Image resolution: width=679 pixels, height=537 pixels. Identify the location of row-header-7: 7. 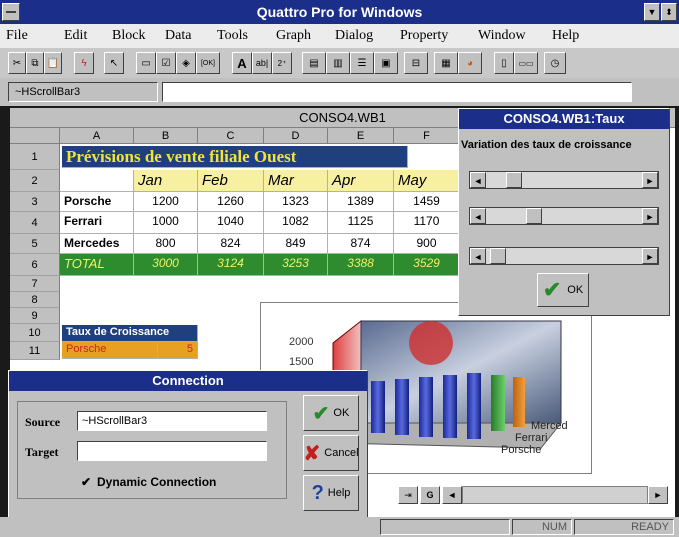
(35, 284).